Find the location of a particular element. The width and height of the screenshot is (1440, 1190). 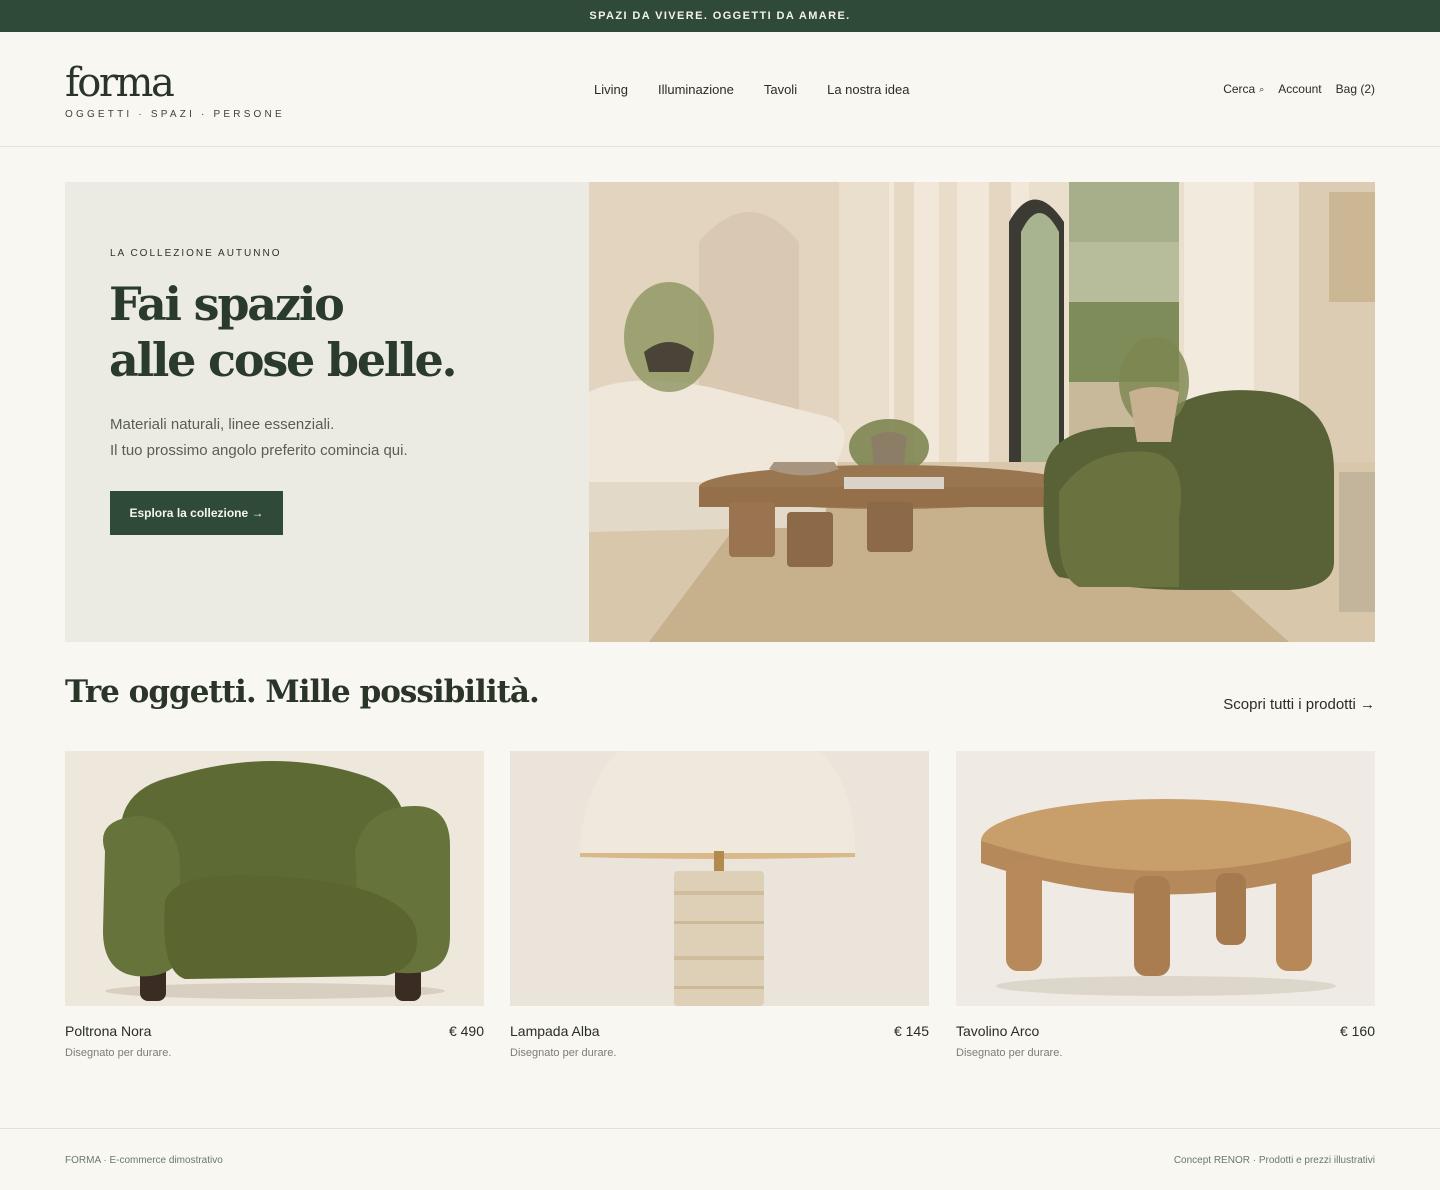

bag-link: Bag (2) is located at coordinates (1355, 89).